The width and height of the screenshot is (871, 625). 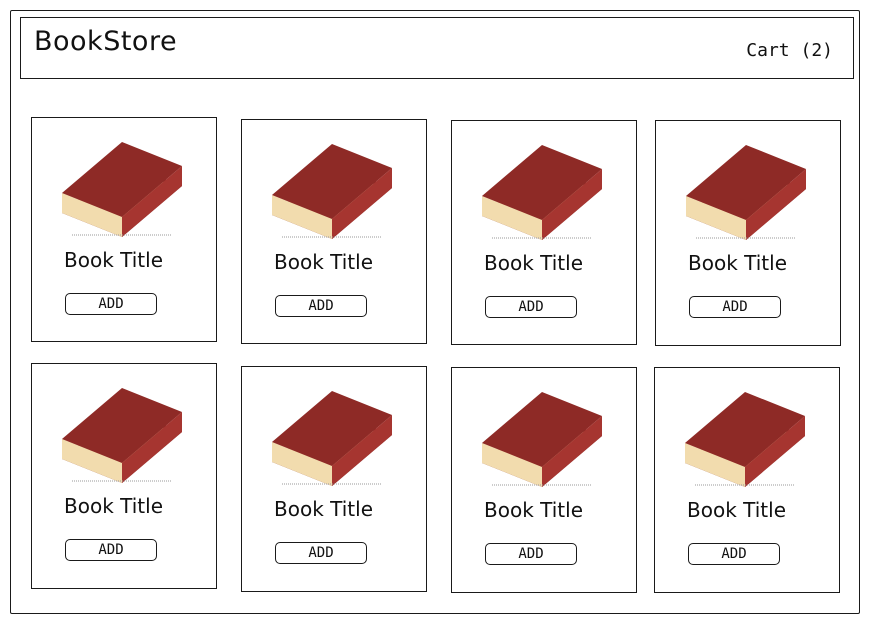 What do you see at coordinates (789, 50) in the screenshot?
I see `cart-link: Cart (2)` at bounding box center [789, 50].